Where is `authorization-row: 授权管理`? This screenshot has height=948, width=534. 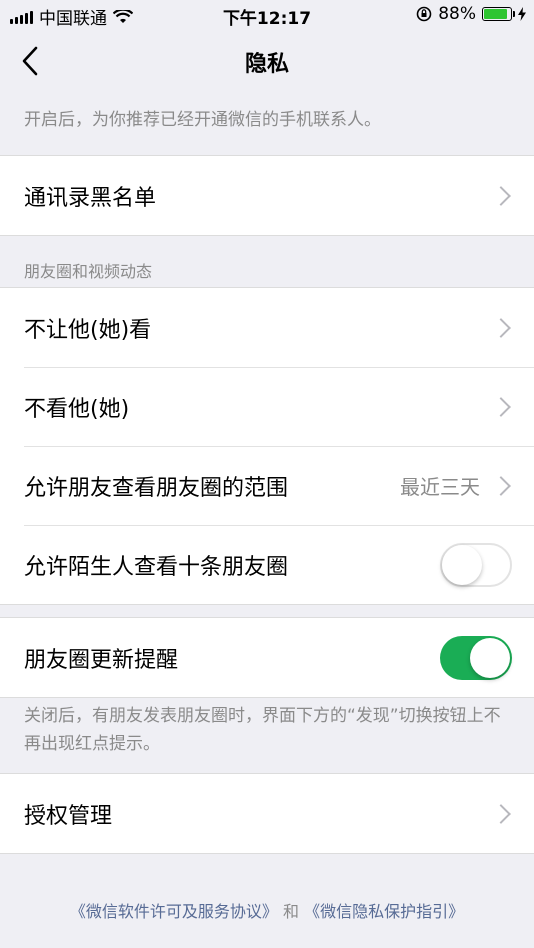 authorization-row: 授权管理 is located at coordinates (267, 813).